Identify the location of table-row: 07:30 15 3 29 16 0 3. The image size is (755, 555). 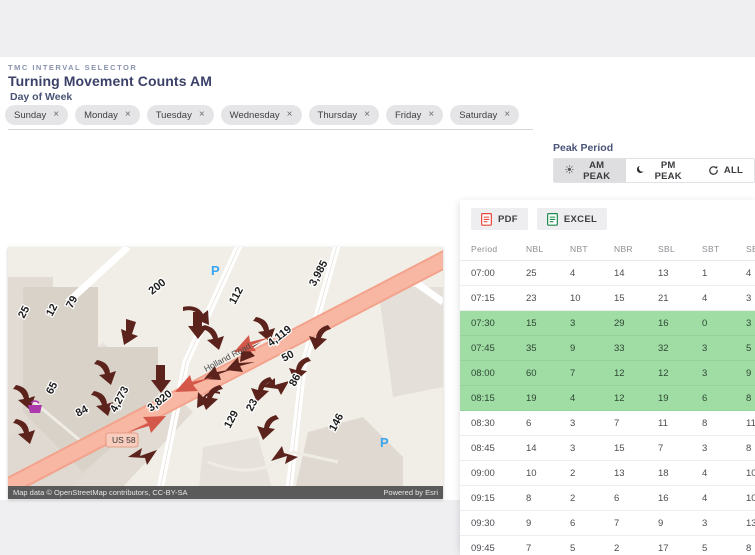
(607, 323).